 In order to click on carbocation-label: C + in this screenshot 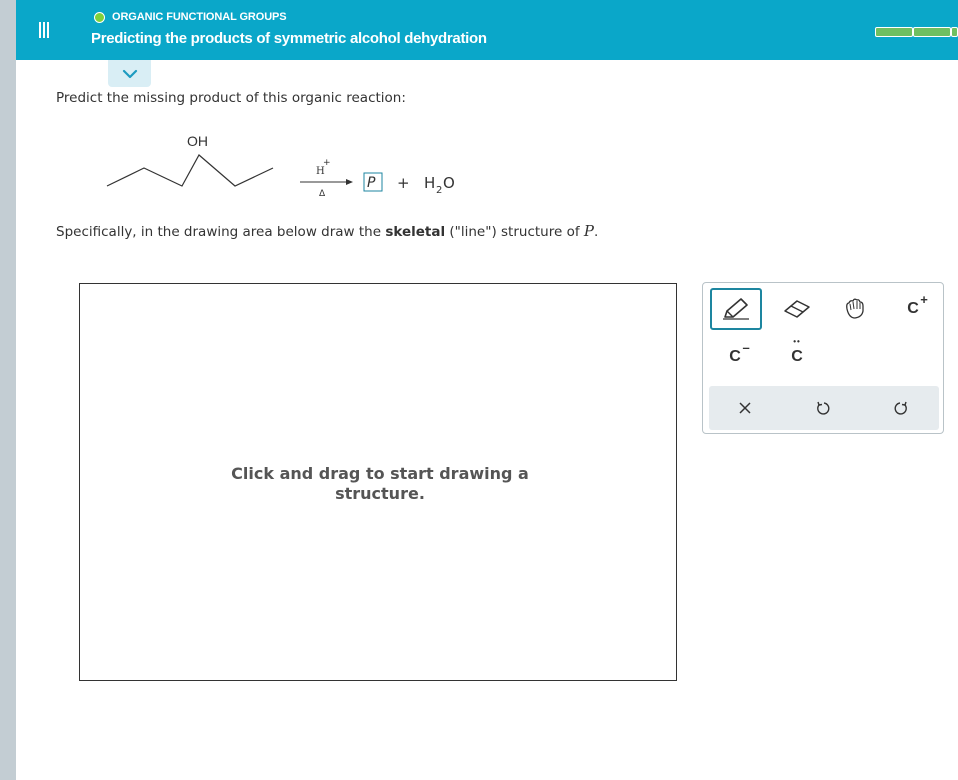, I will do `click(917, 305)`.